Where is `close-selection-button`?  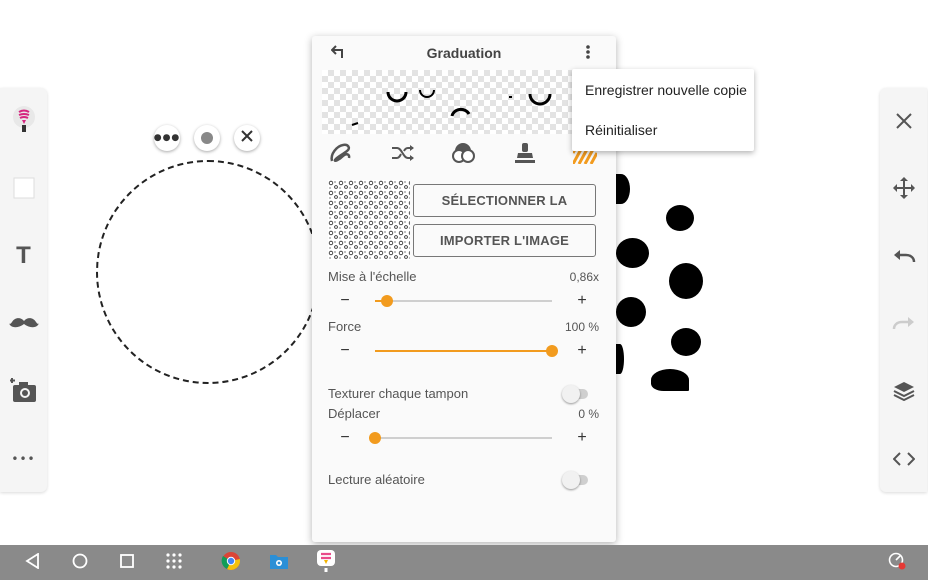
close-selection-button is located at coordinates (247, 138).